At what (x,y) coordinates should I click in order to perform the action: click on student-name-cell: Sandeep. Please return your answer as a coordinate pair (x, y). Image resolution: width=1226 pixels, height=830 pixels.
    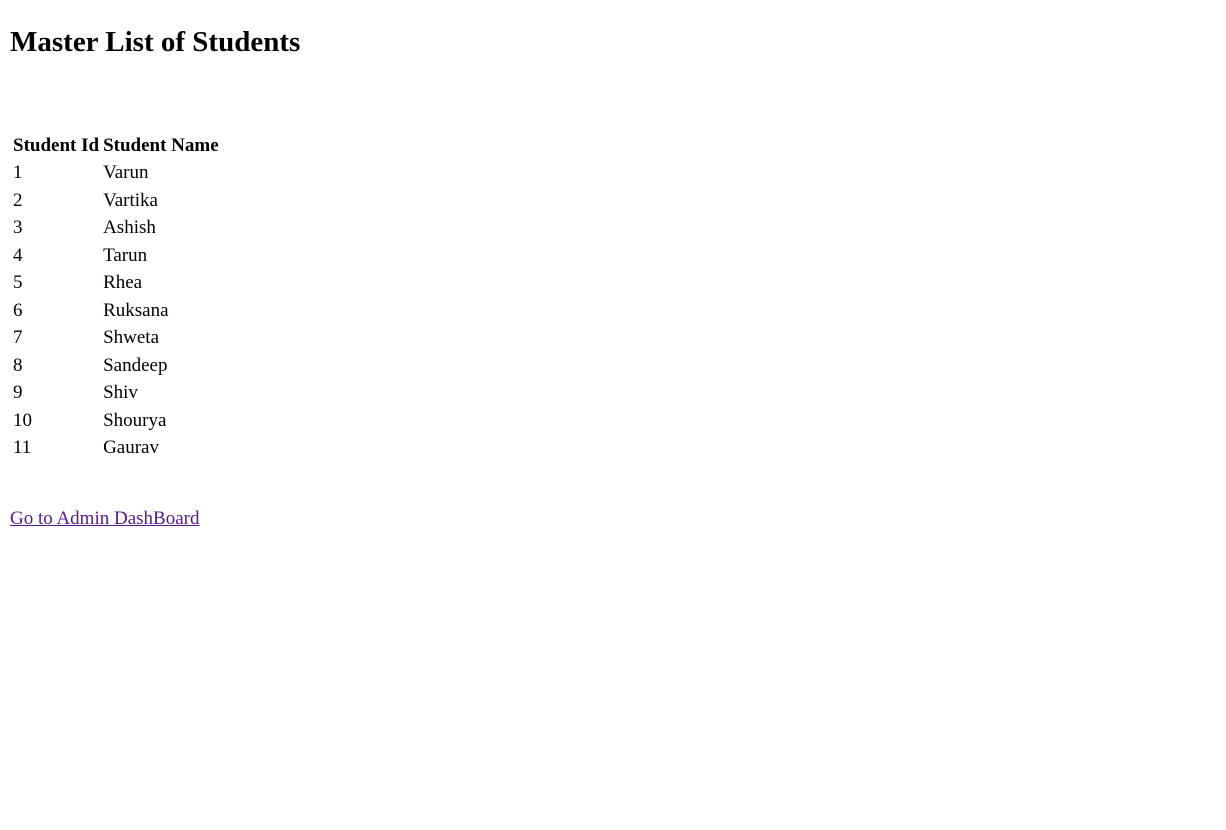
    Looking at the image, I should click on (135, 365).